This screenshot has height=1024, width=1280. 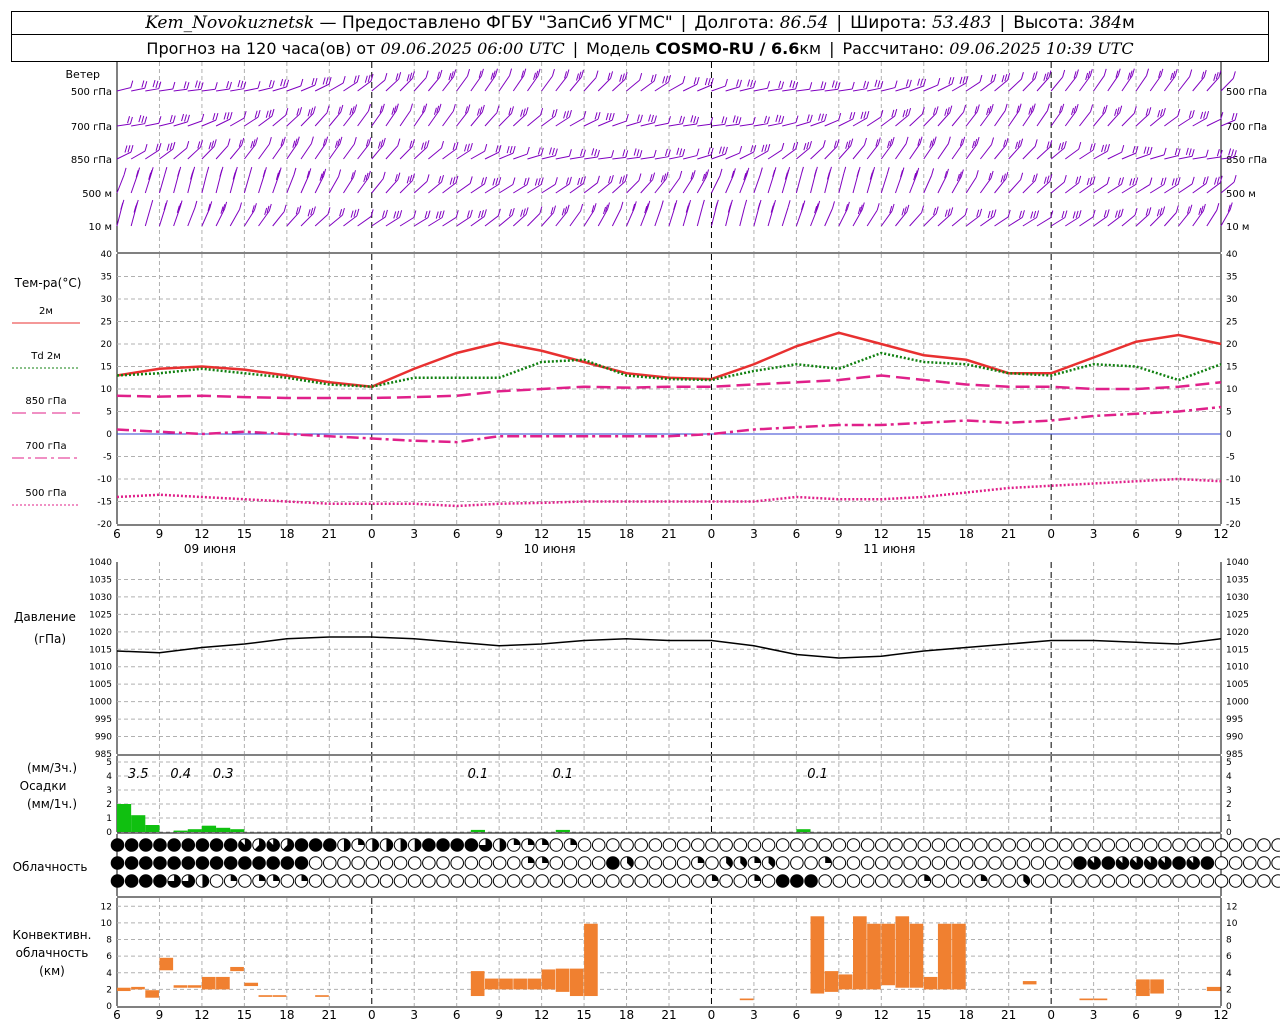 I want to click on conv-tick-right: 12, so click(x=1231, y=907).